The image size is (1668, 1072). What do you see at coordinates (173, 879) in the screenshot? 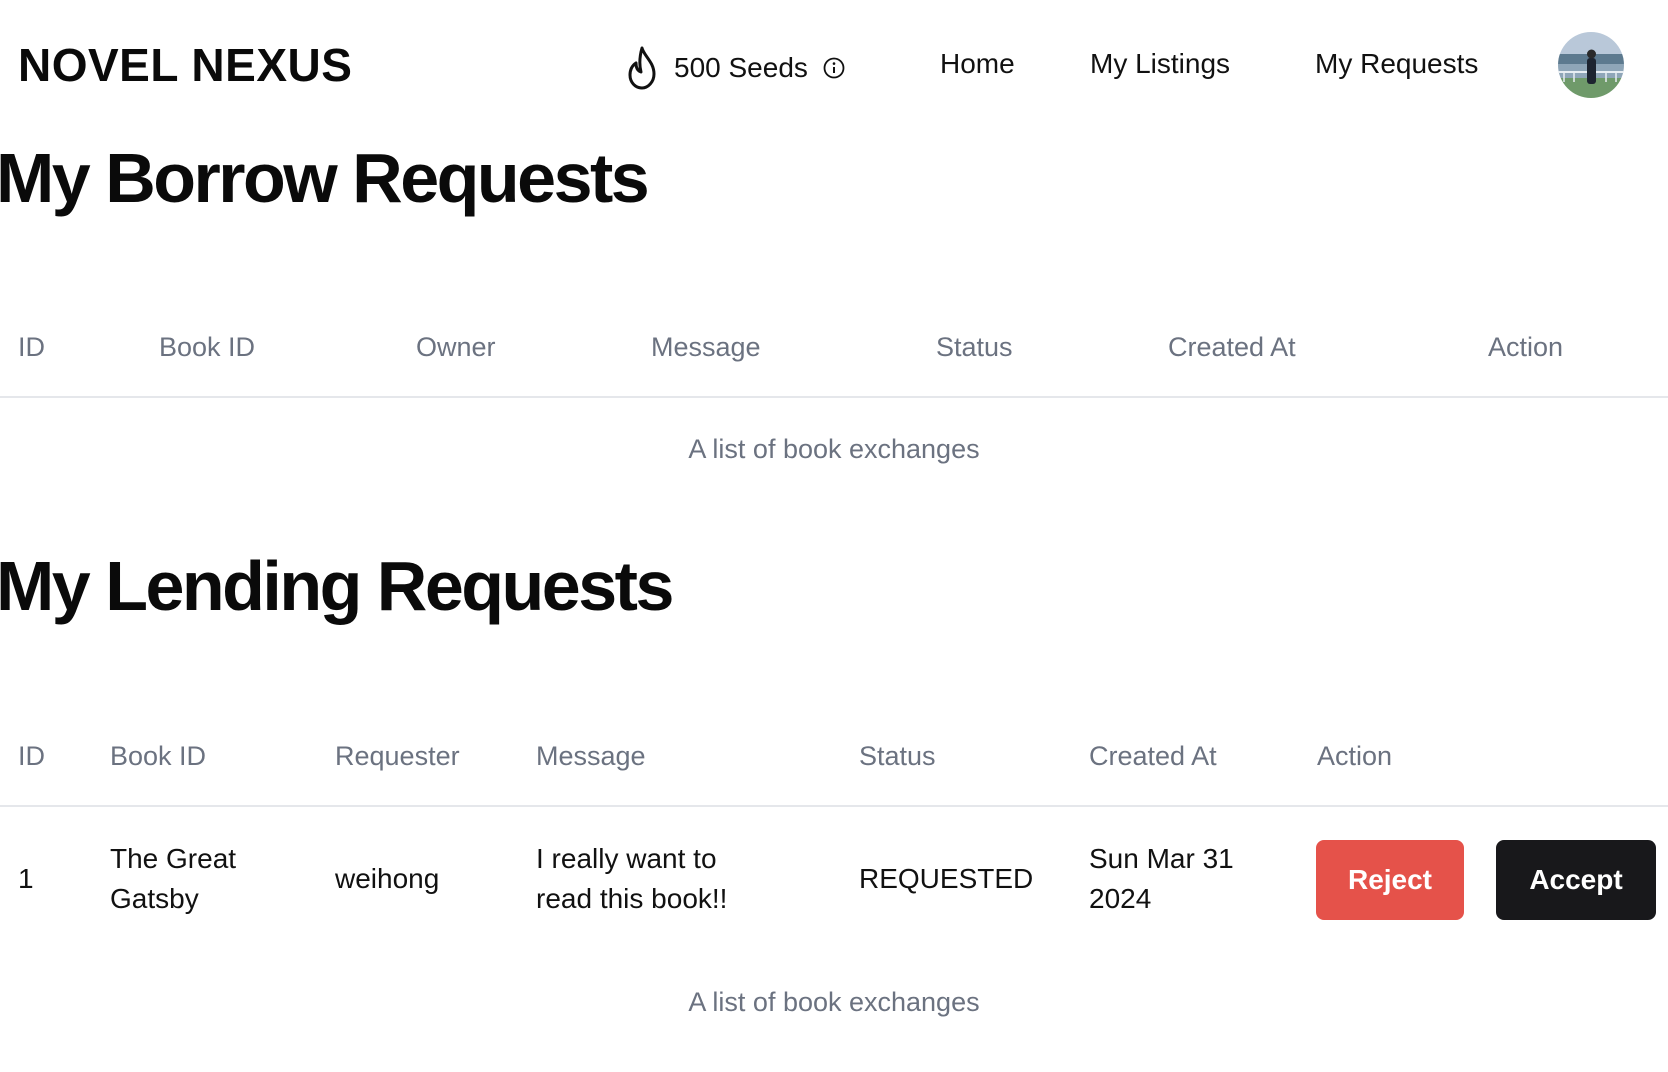
I see `cell-book: The Great Gatsby` at bounding box center [173, 879].